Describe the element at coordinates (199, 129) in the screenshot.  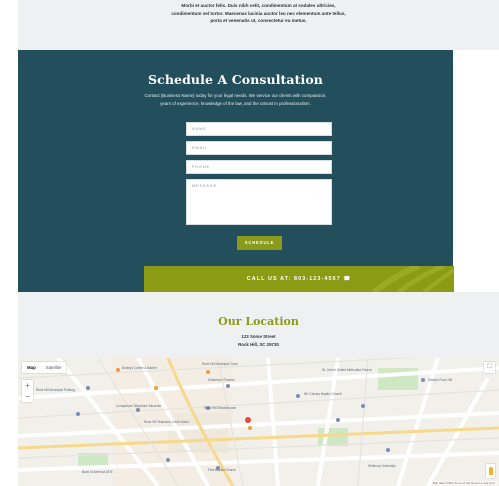
I see `name-placeholder: NAME` at that location.